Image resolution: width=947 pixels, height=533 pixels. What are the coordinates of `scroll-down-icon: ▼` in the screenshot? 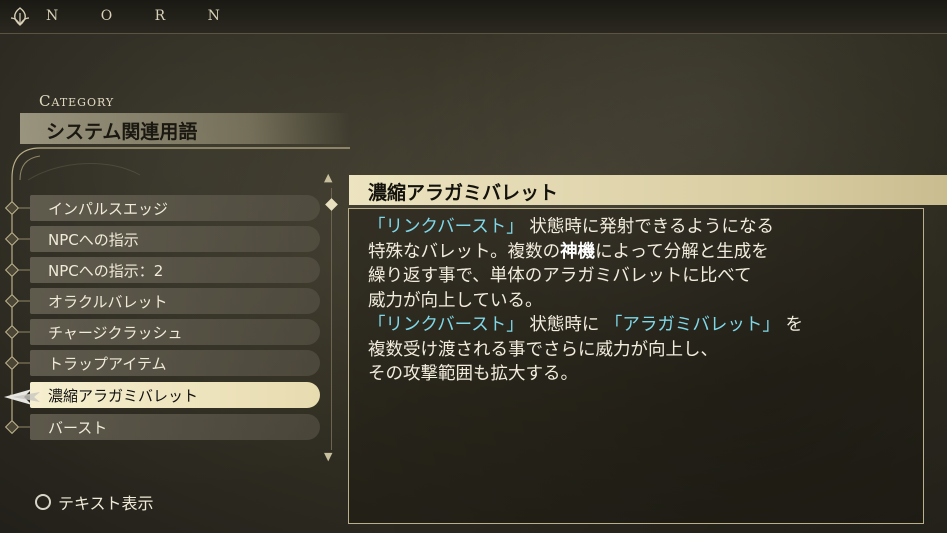 It's located at (328, 456).